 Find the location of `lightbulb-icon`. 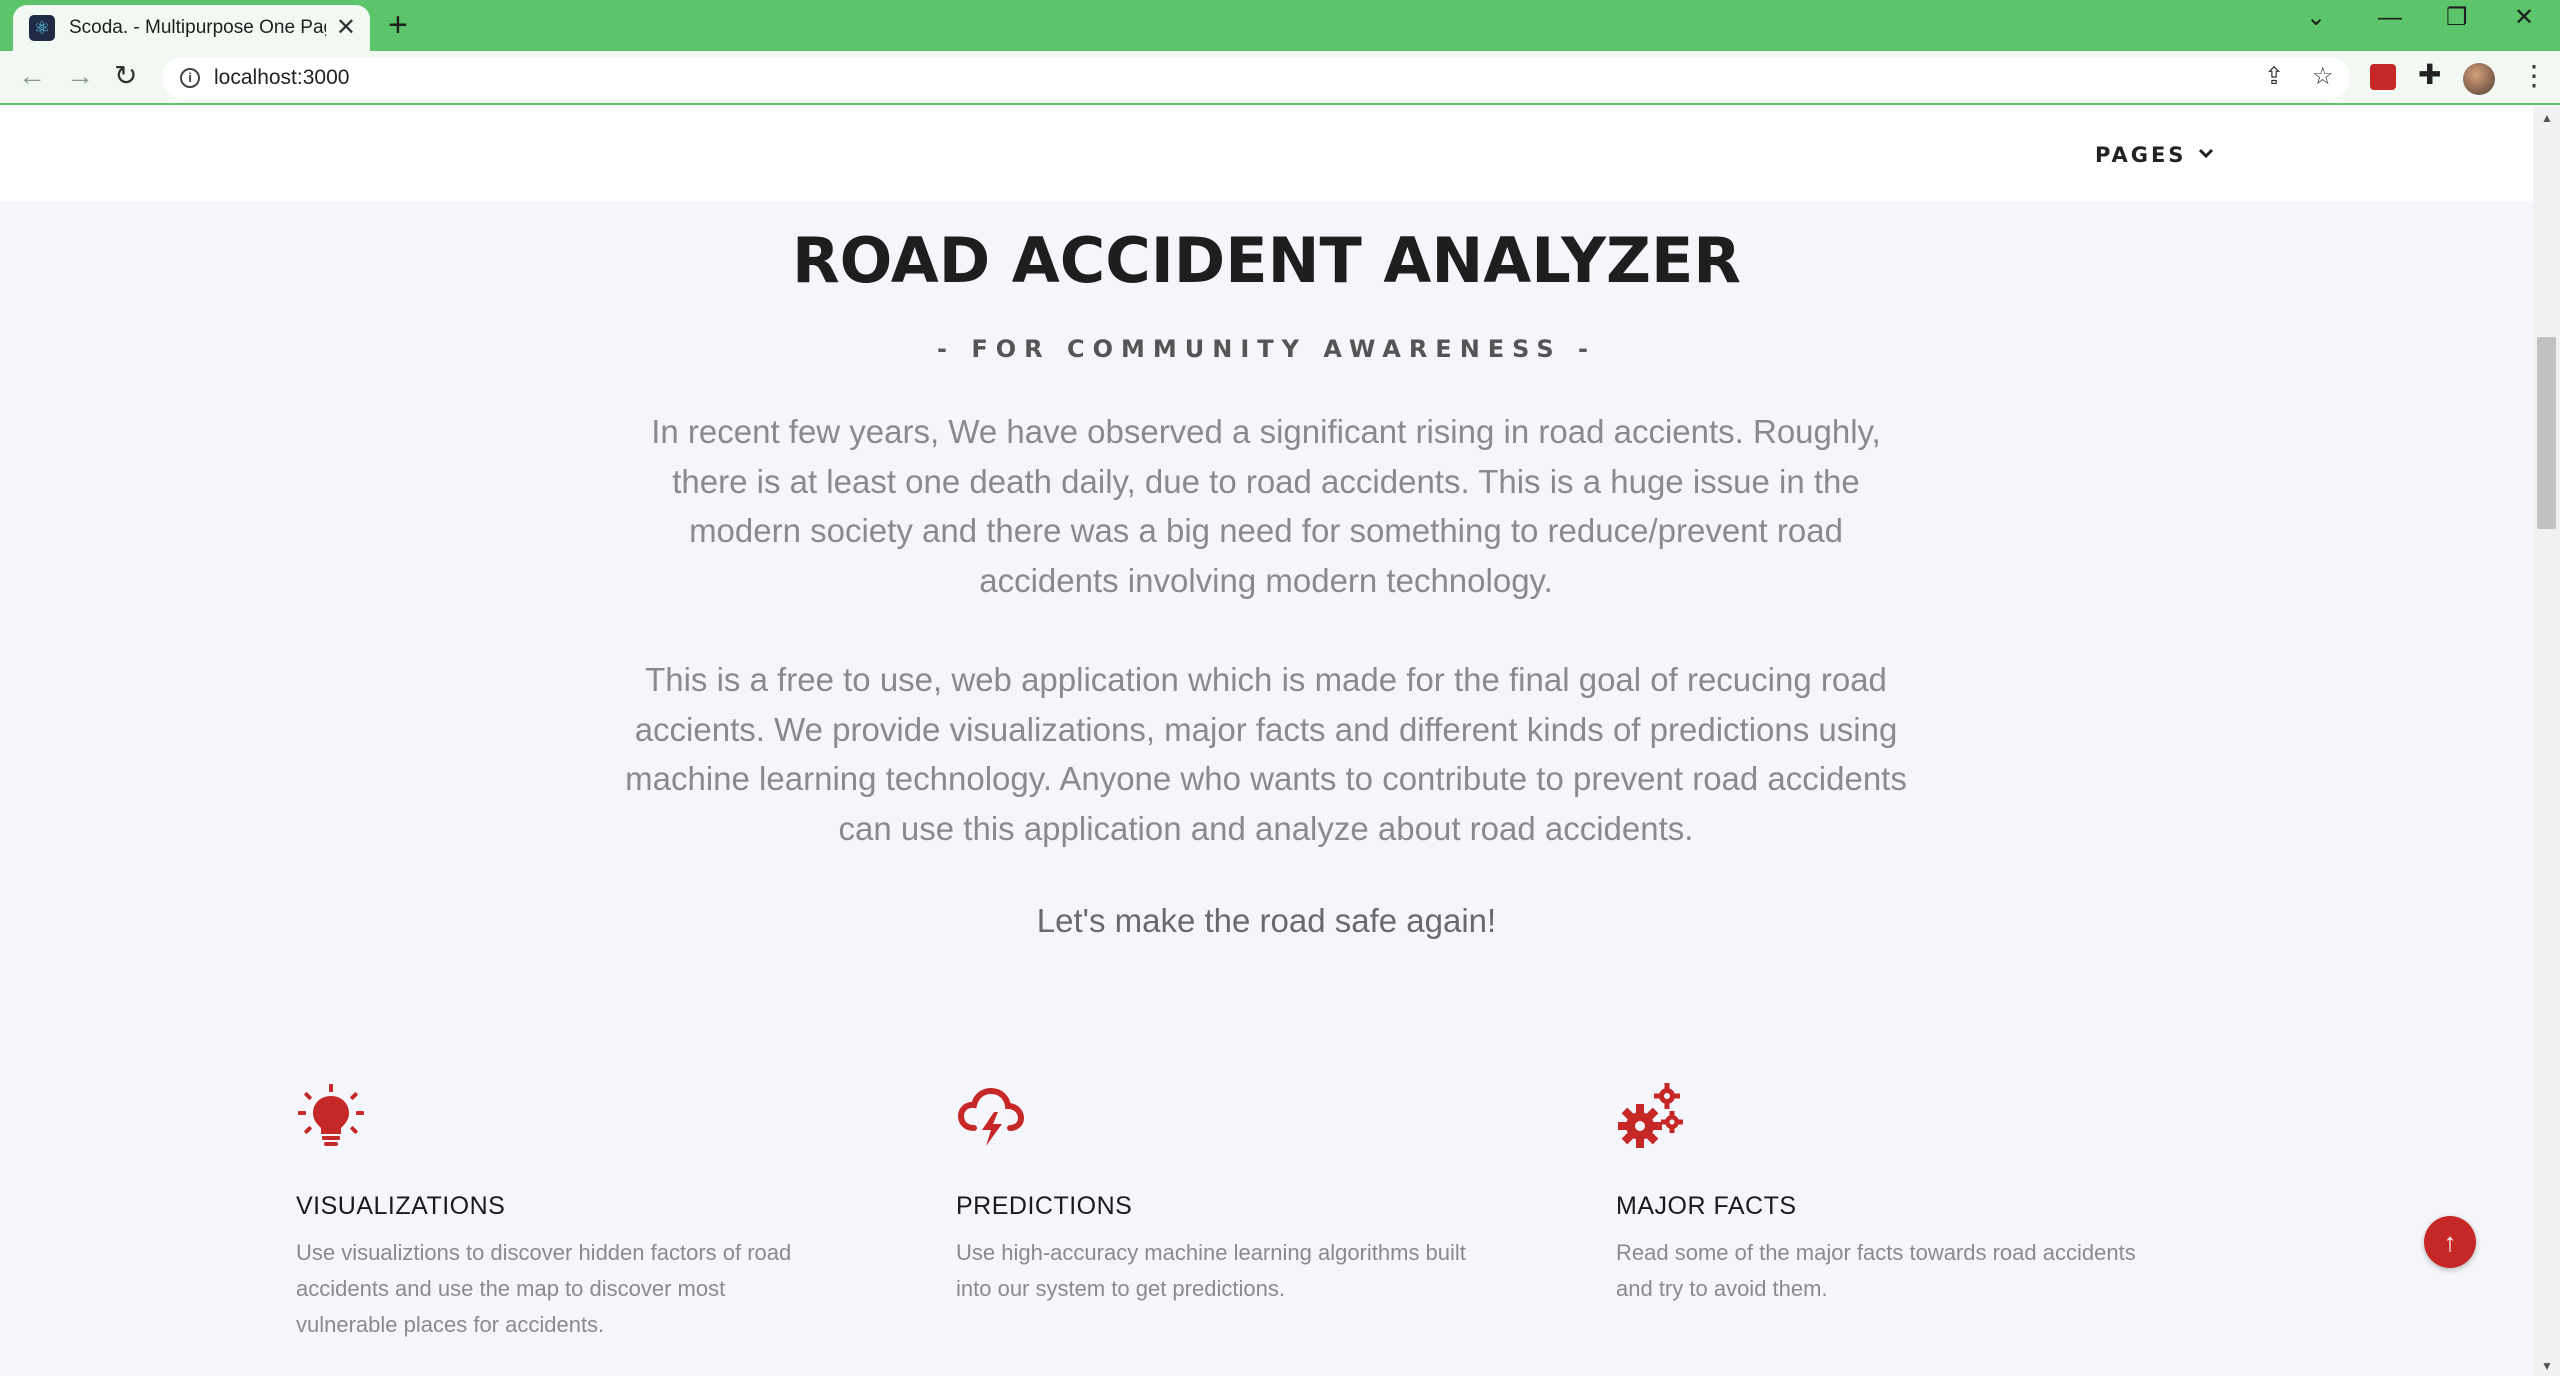

lightbulb-icon is located at coordinates (331, 1115).